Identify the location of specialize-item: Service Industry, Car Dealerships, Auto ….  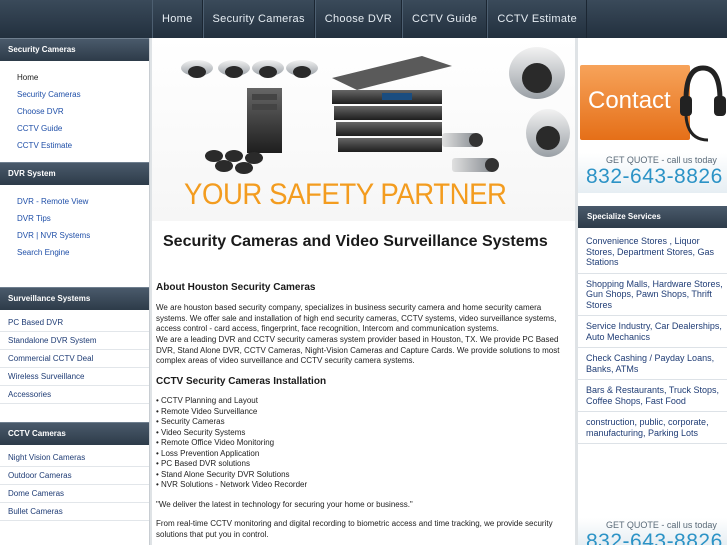
(652, 332).